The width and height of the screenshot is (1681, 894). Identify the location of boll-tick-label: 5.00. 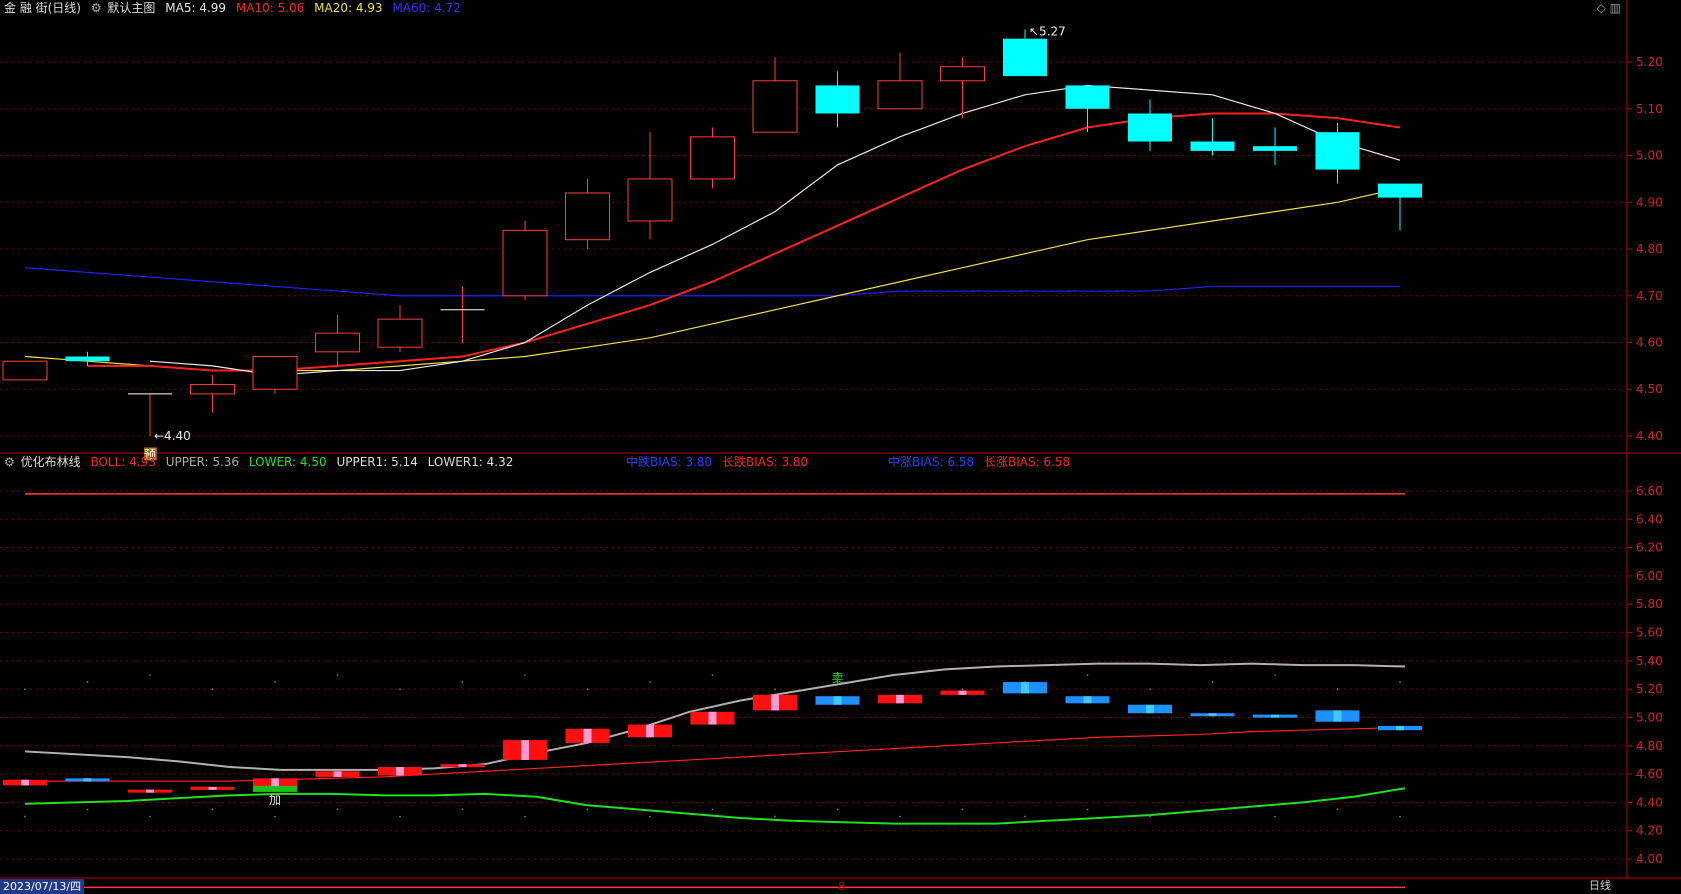
(1649, 717).